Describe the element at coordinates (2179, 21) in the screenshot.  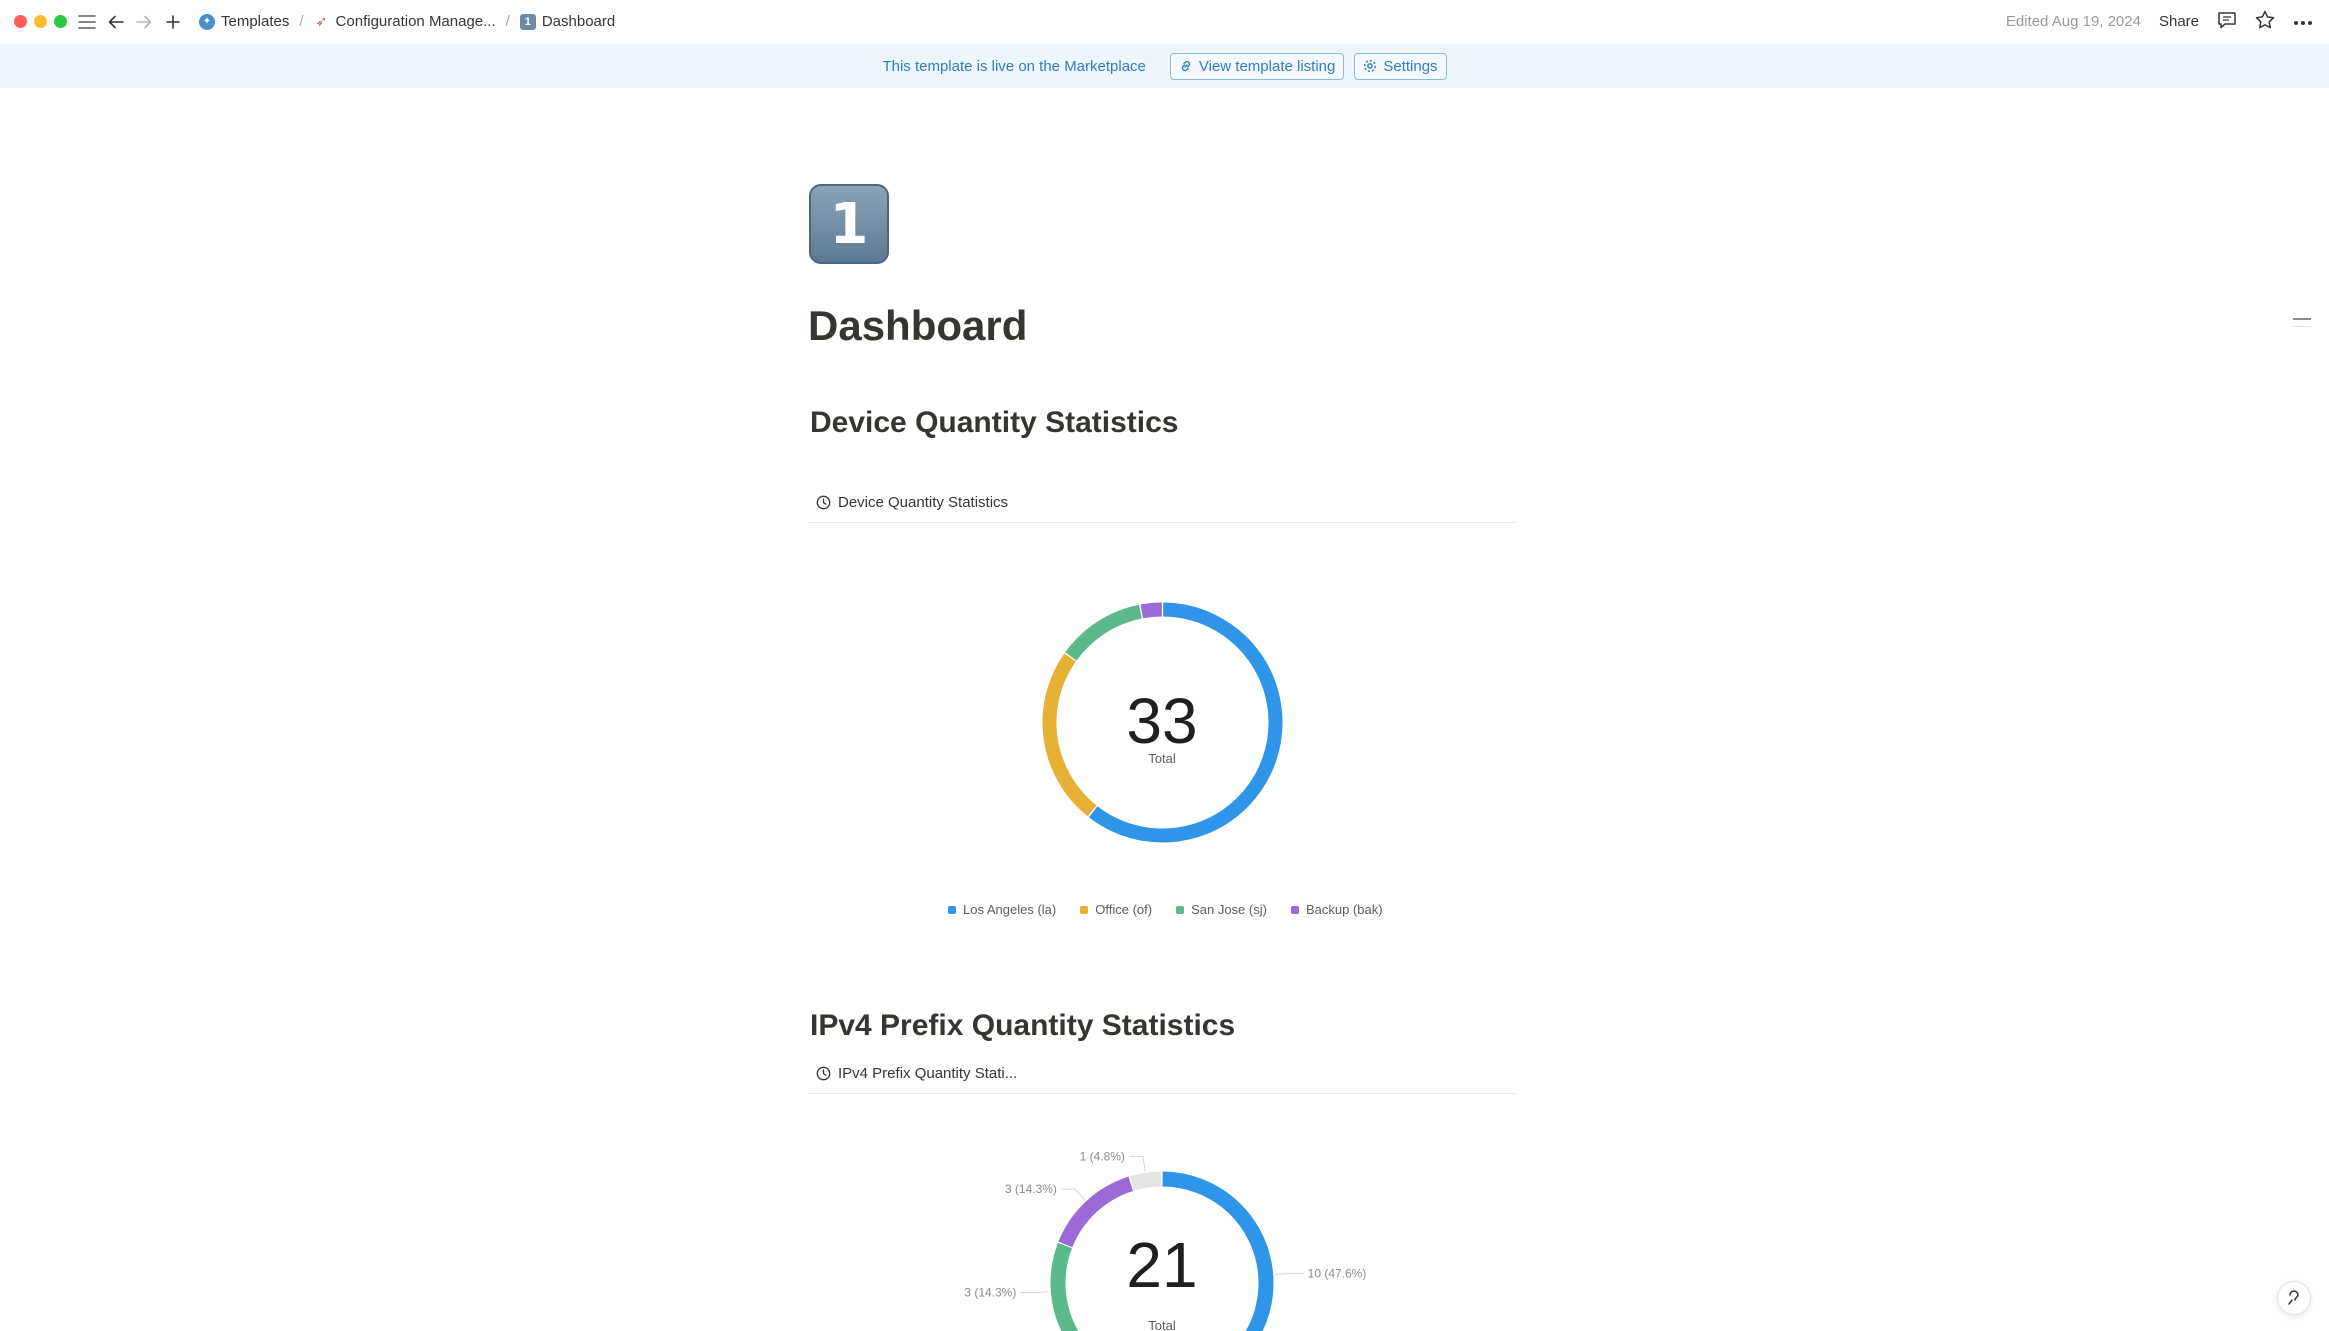
I see `share-button: Share` at that location.